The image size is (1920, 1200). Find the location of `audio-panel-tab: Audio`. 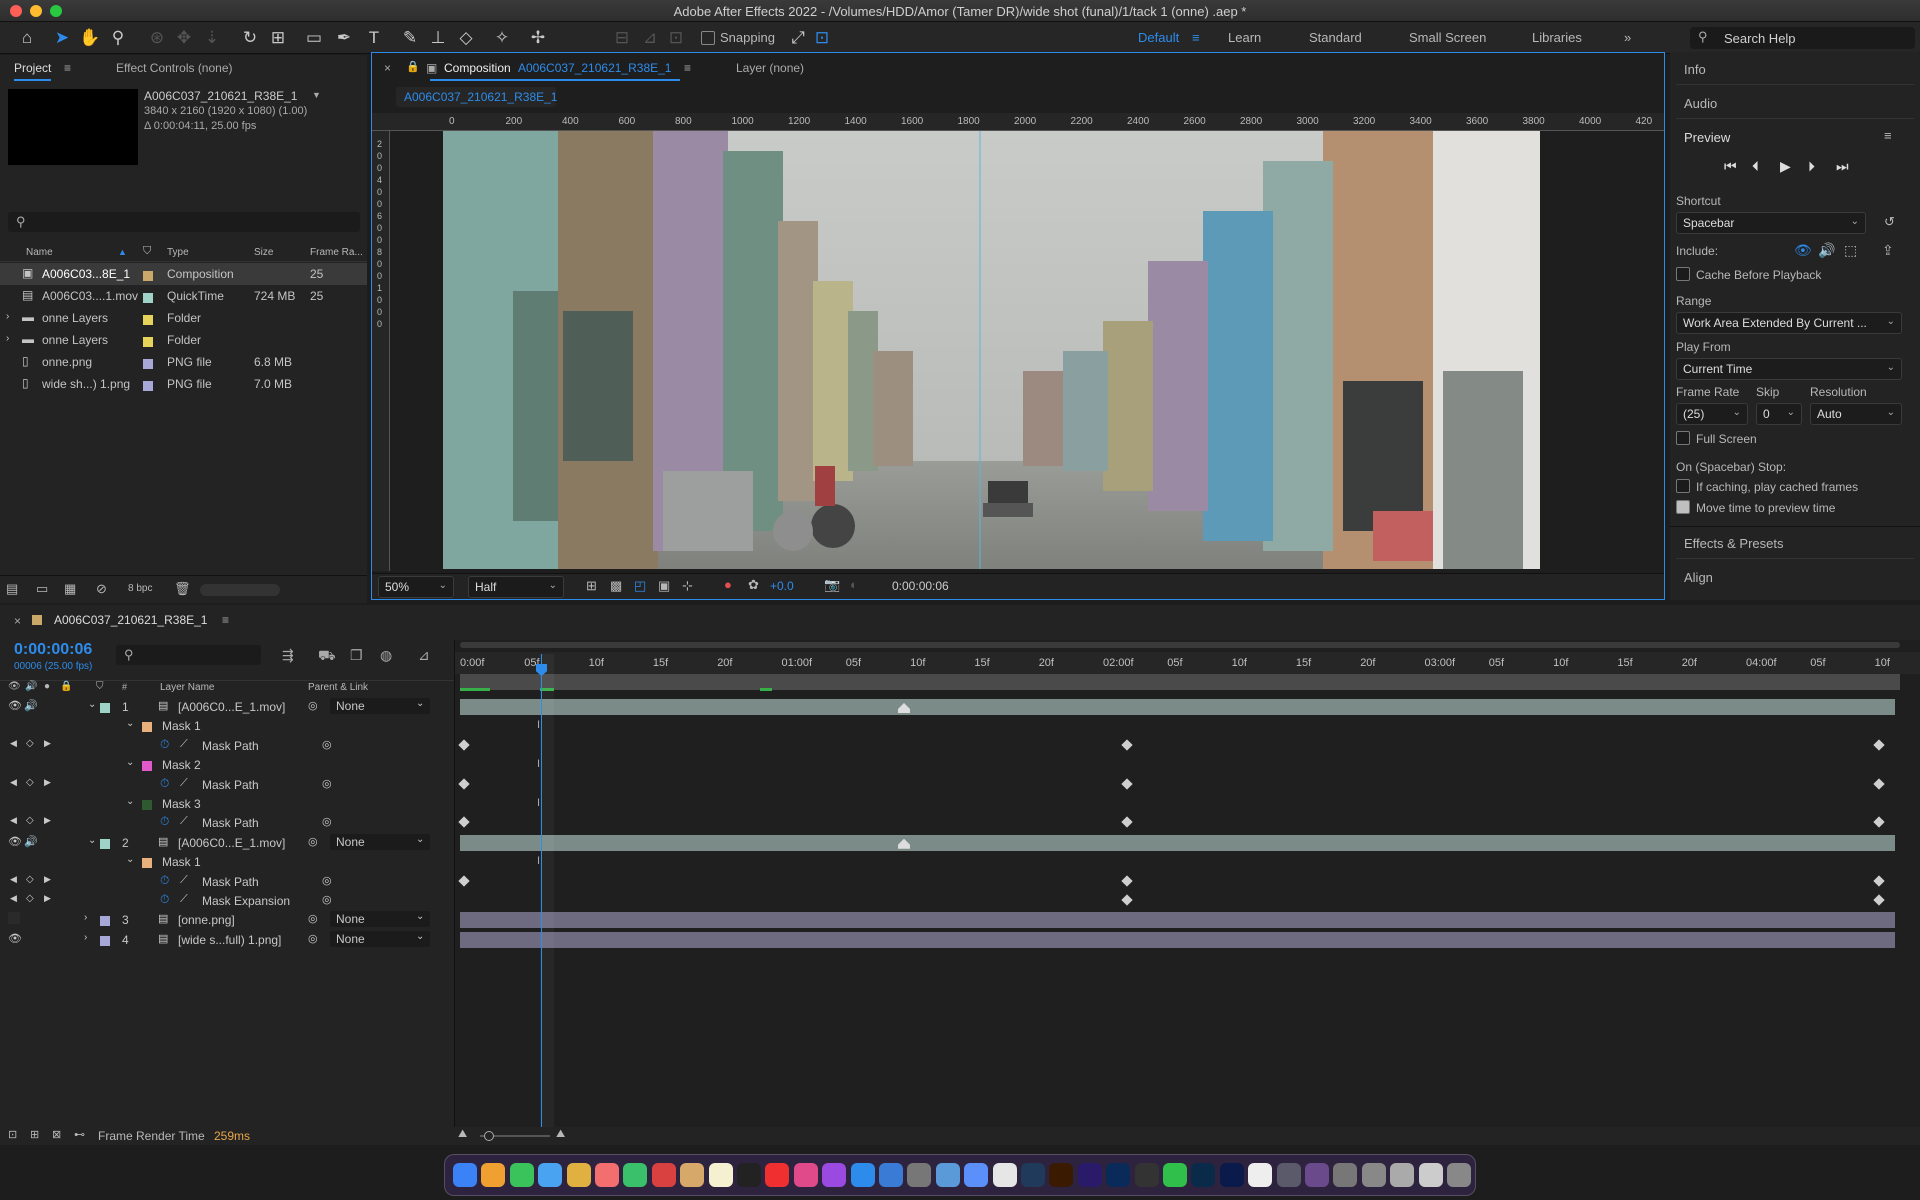

audio-panel-tab: Audio is located at coordinates (1700, 103).